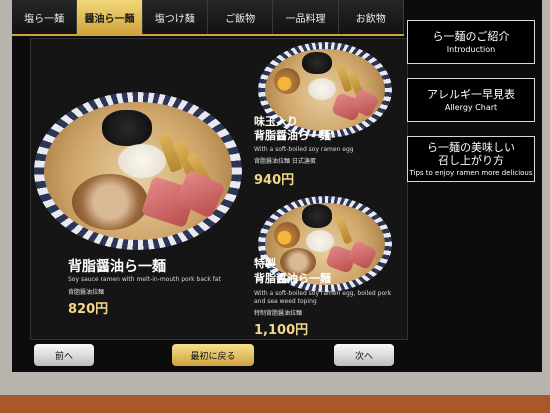  What do you see at coordinates (275, 404) in the screenshot?
I see `counter-ledge` at bounding box center [275, 404].